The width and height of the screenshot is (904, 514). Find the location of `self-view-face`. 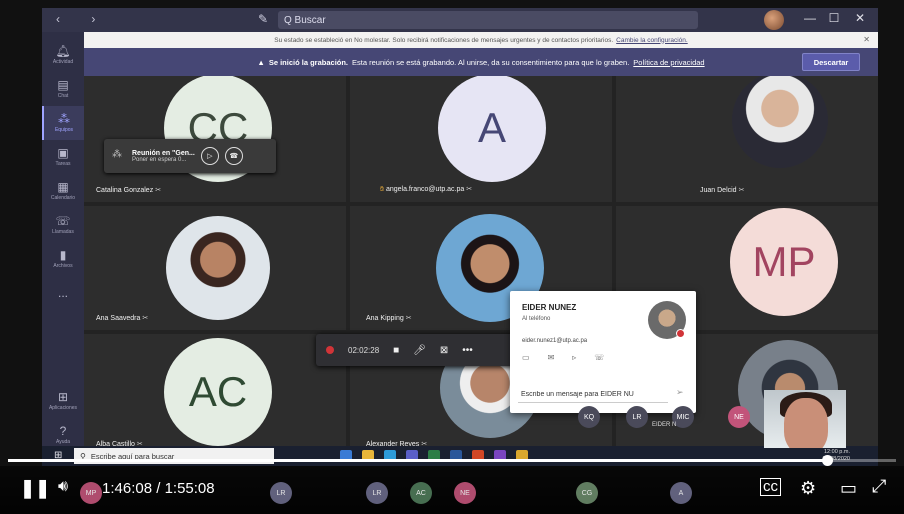

self-view-face is located at coordinates (806, 423).